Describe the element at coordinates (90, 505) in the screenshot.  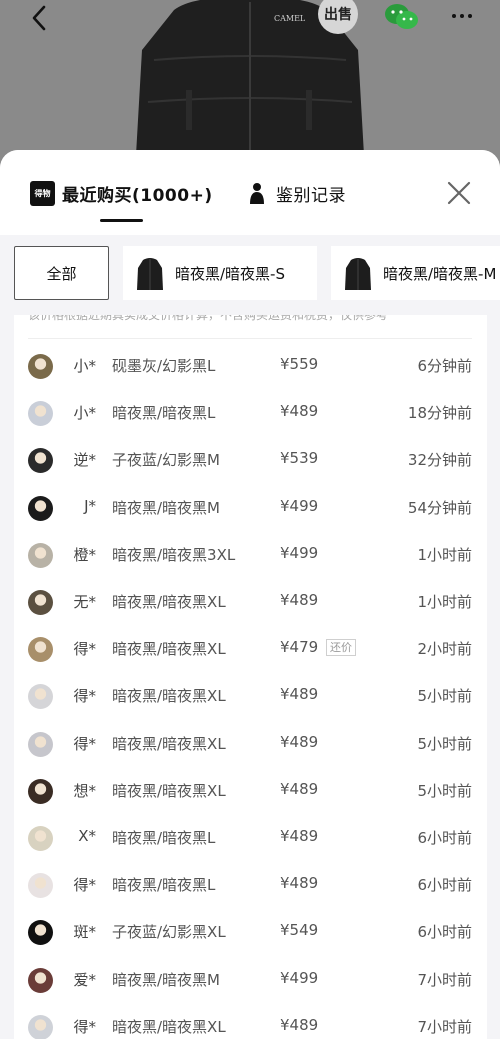
I see `buyer-name: J*` at that location.